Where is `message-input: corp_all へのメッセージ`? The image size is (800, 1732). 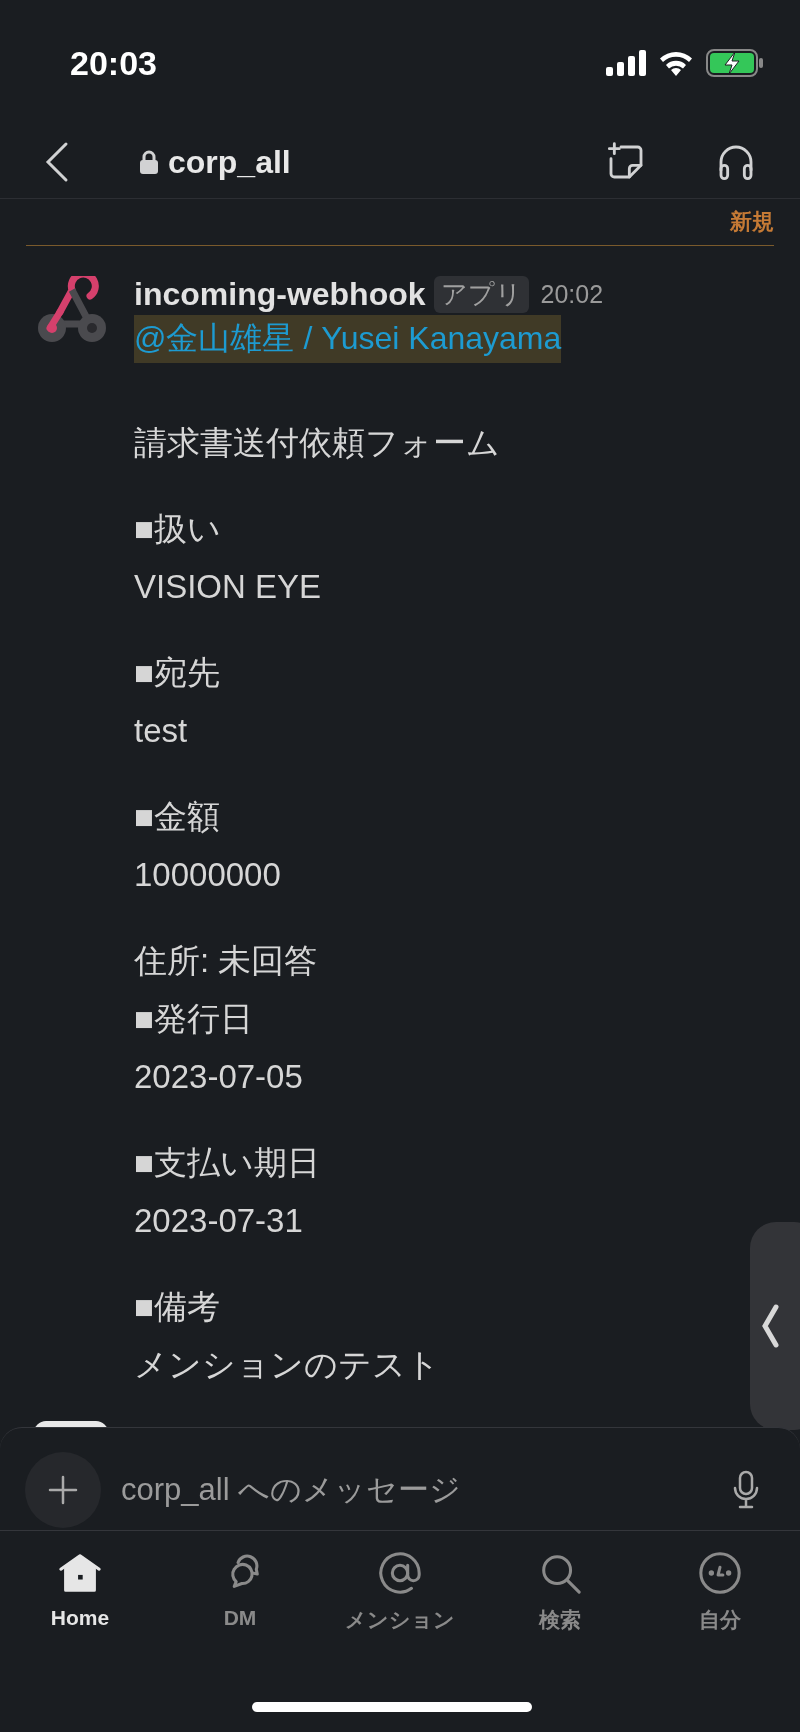 message-input: corp_all へのメッセージ is located at coordinates (425, 1490).